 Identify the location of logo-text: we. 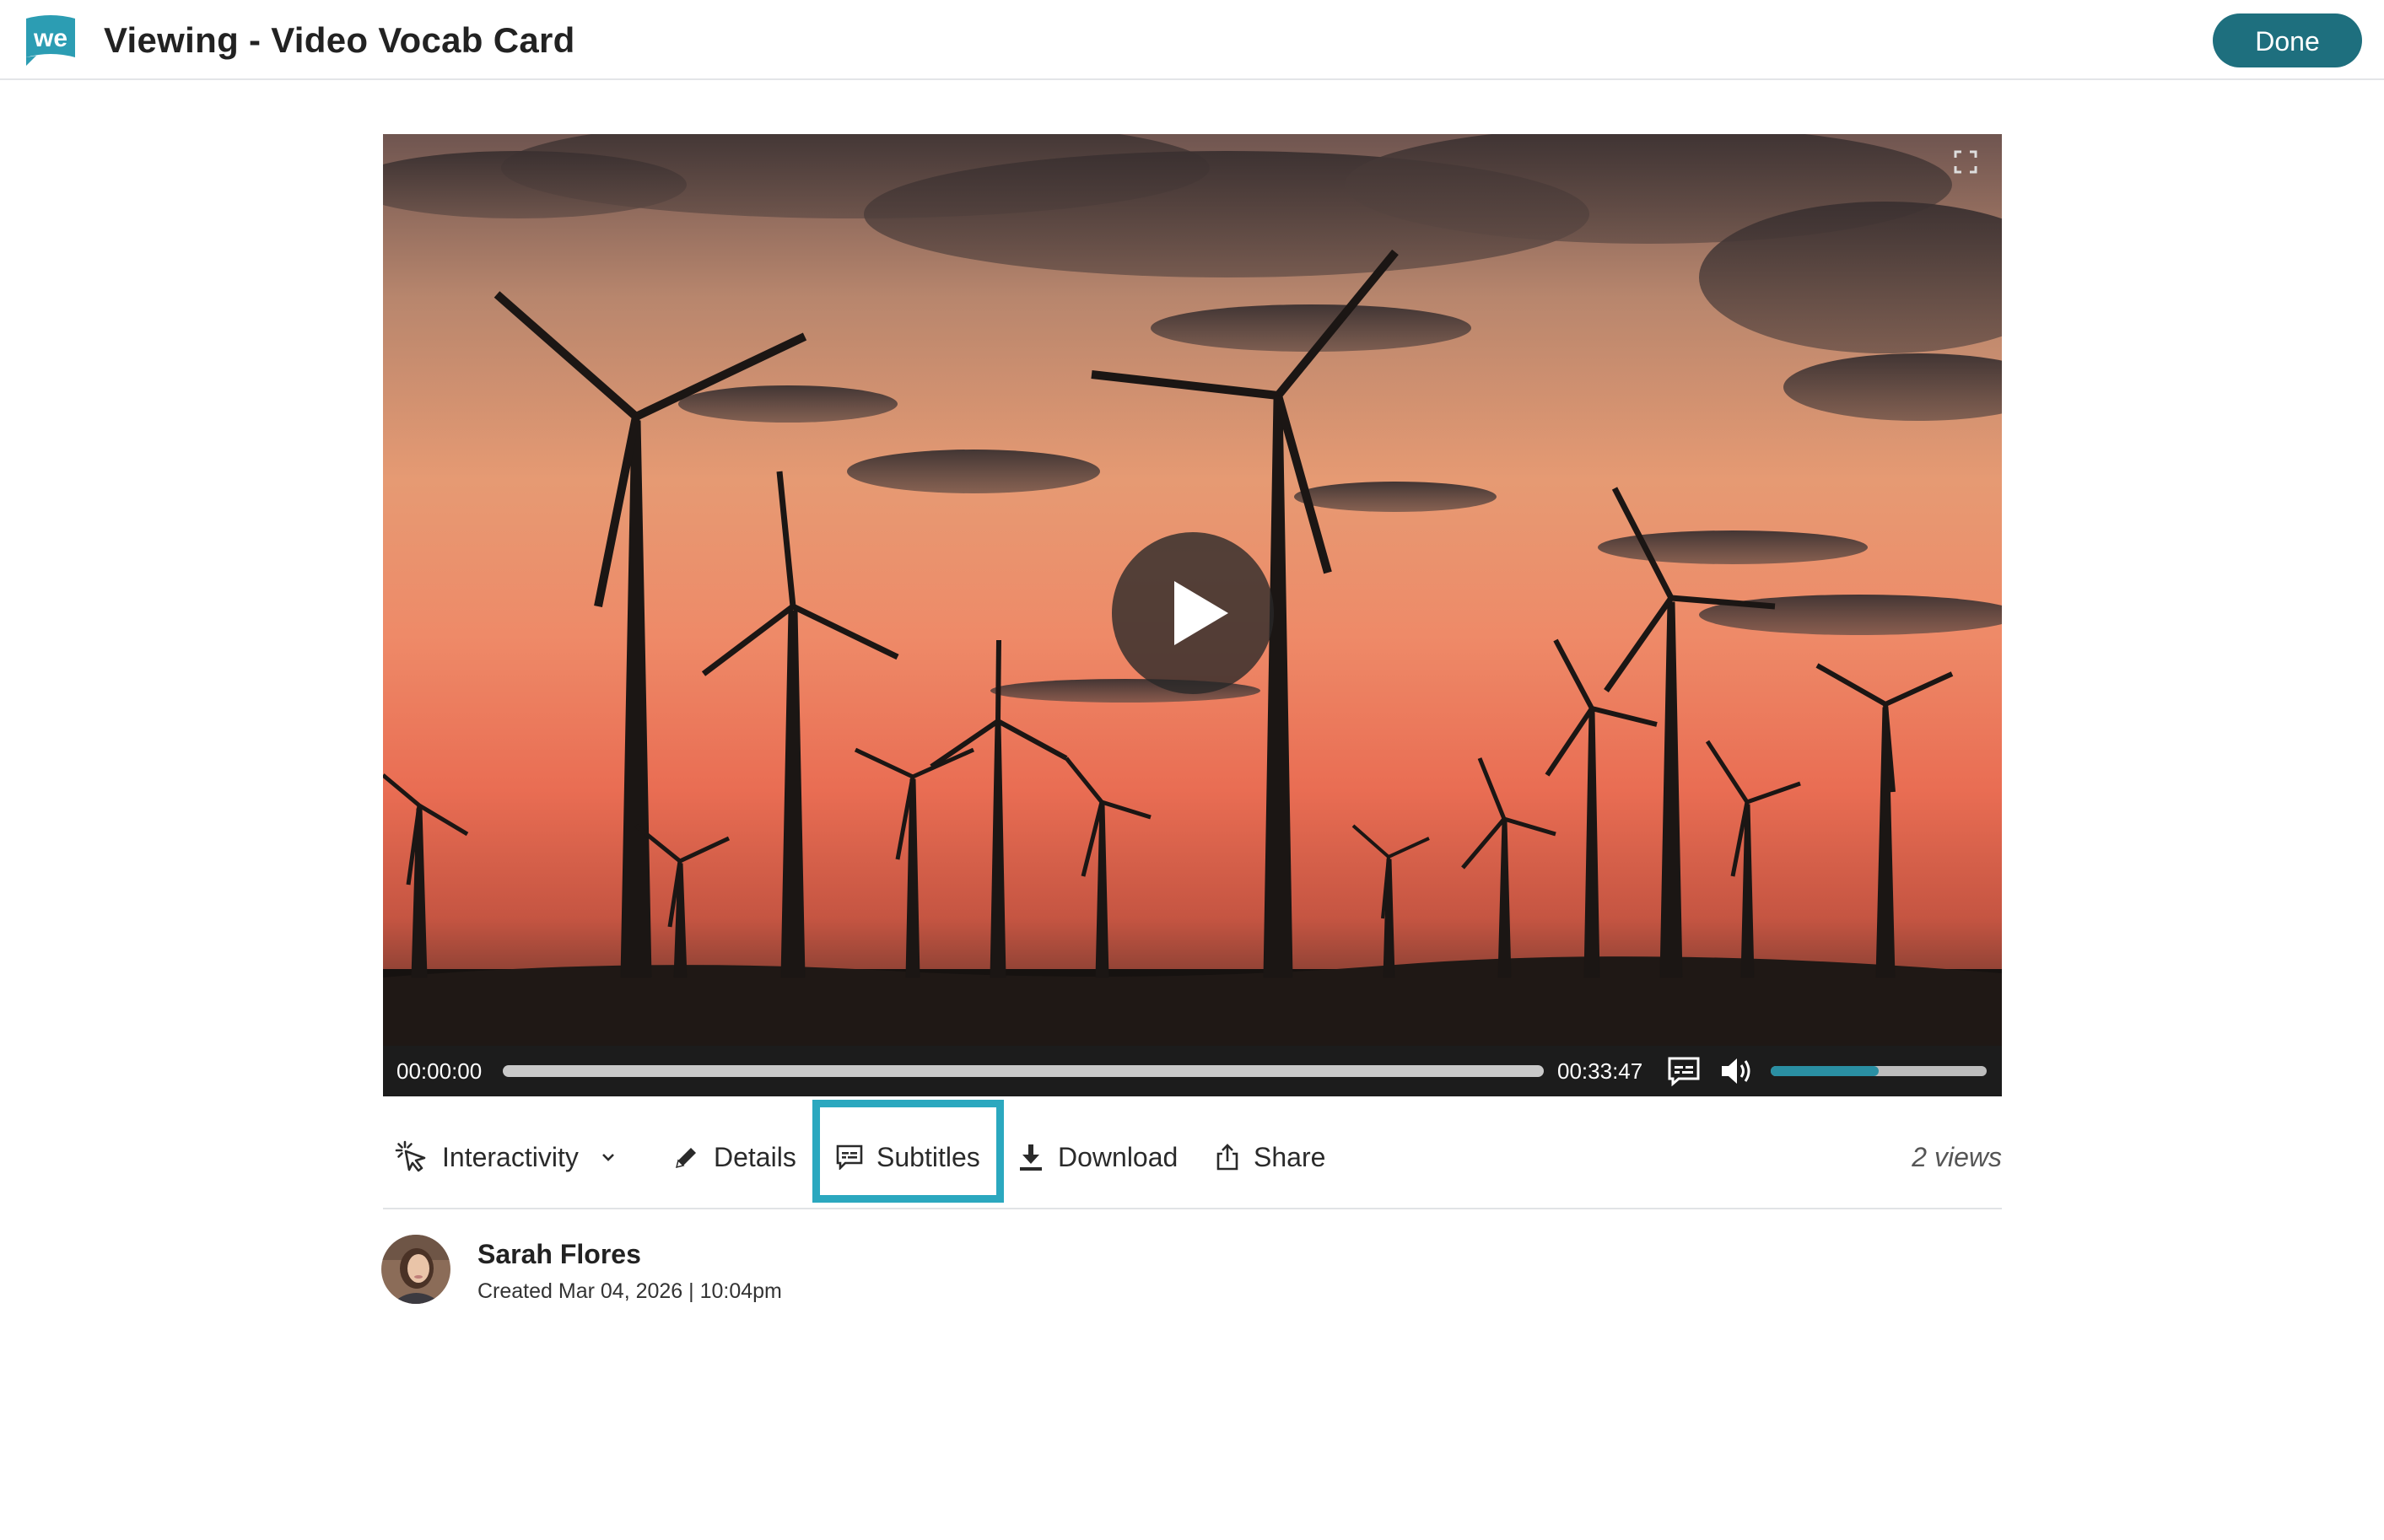
(50, 38).